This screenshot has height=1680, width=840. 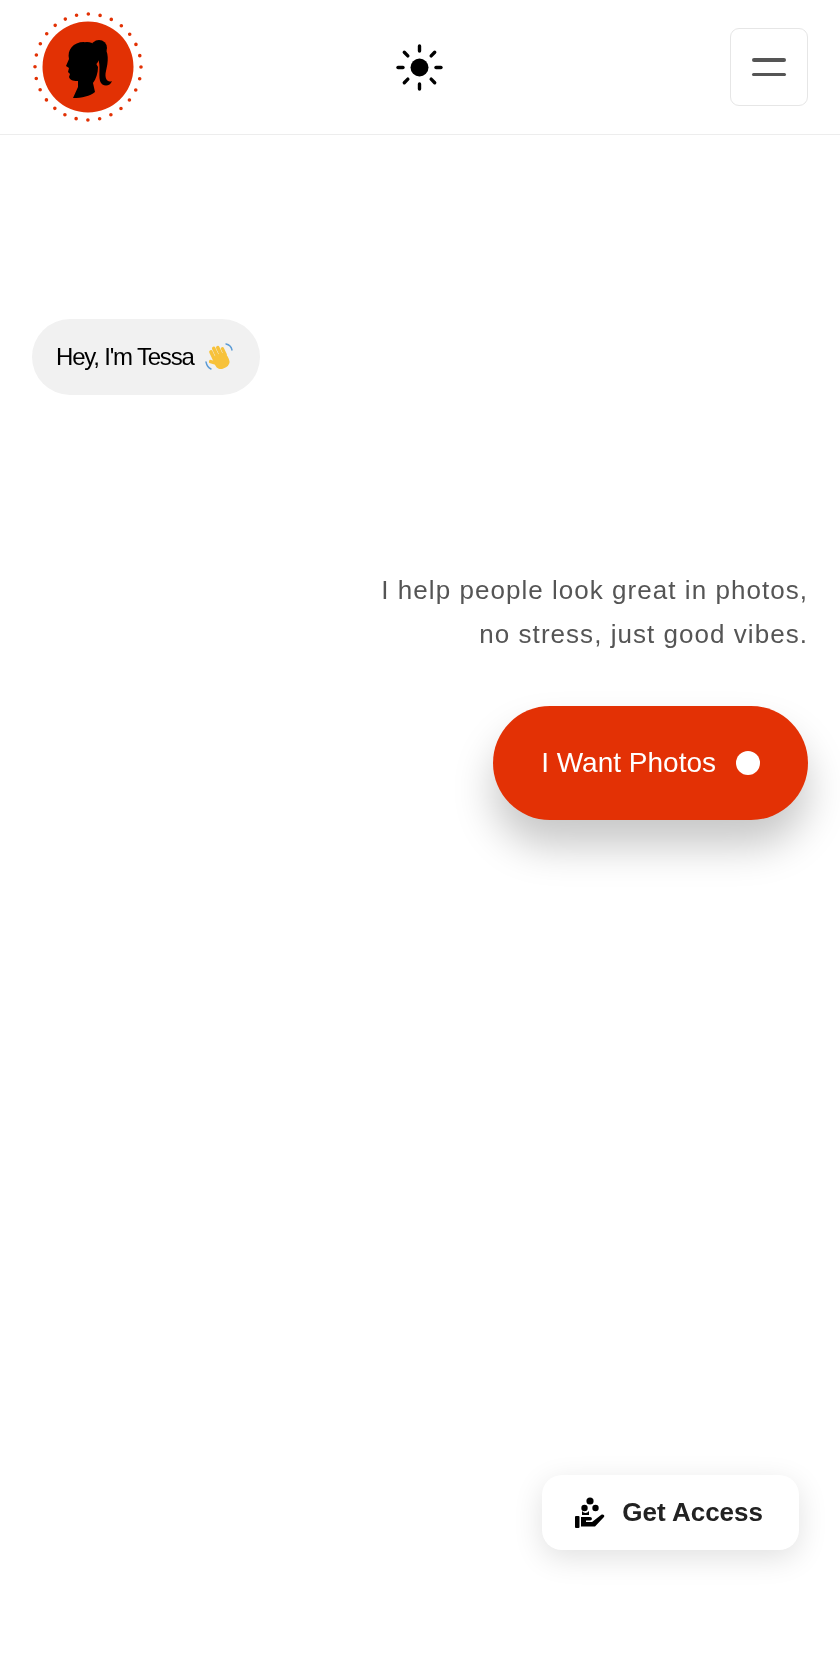 What do you see at coordinates (769, 67) in the screenshot?
I see `menu-button` at bounding box center [769, 67].